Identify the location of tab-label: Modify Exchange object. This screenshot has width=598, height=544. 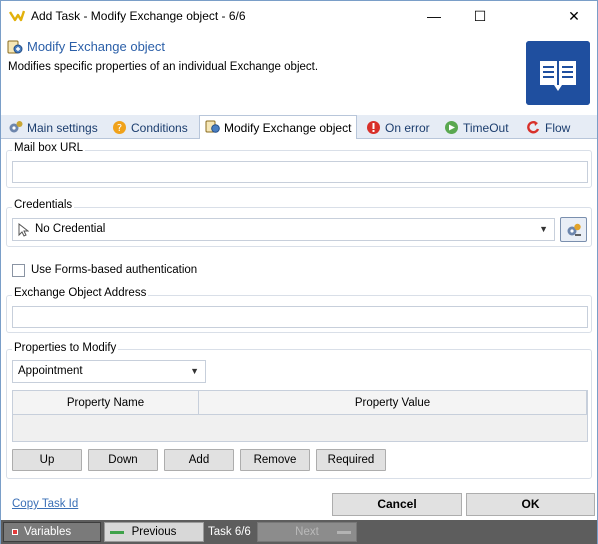
(288, 128).